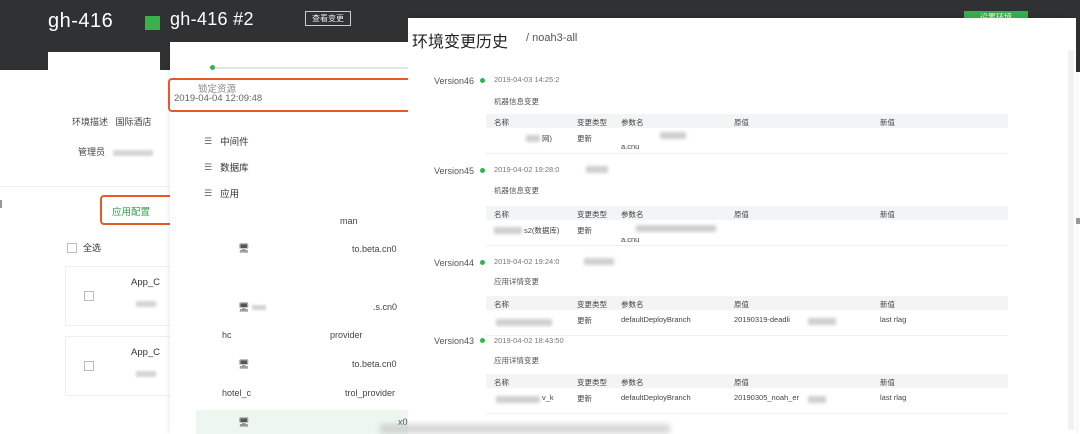 The width and height of the screenshot is (1080, 434). What do you see at coordinates (133, 122) in the screenshot?
I see `env-desc-value: 国际酒店` at bounding box center [133, 122].